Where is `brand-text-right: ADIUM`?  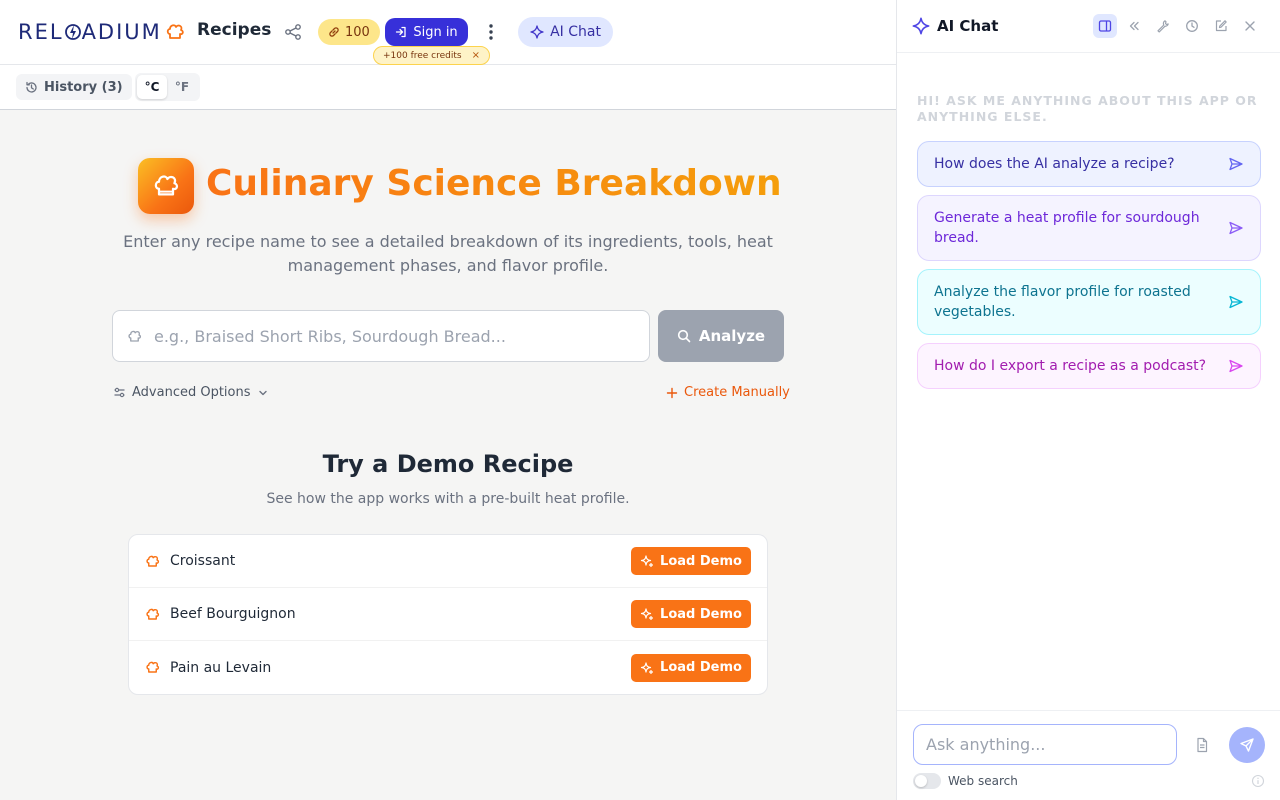
brand-text-right: ADIUM is located at coordinates (121, 32).